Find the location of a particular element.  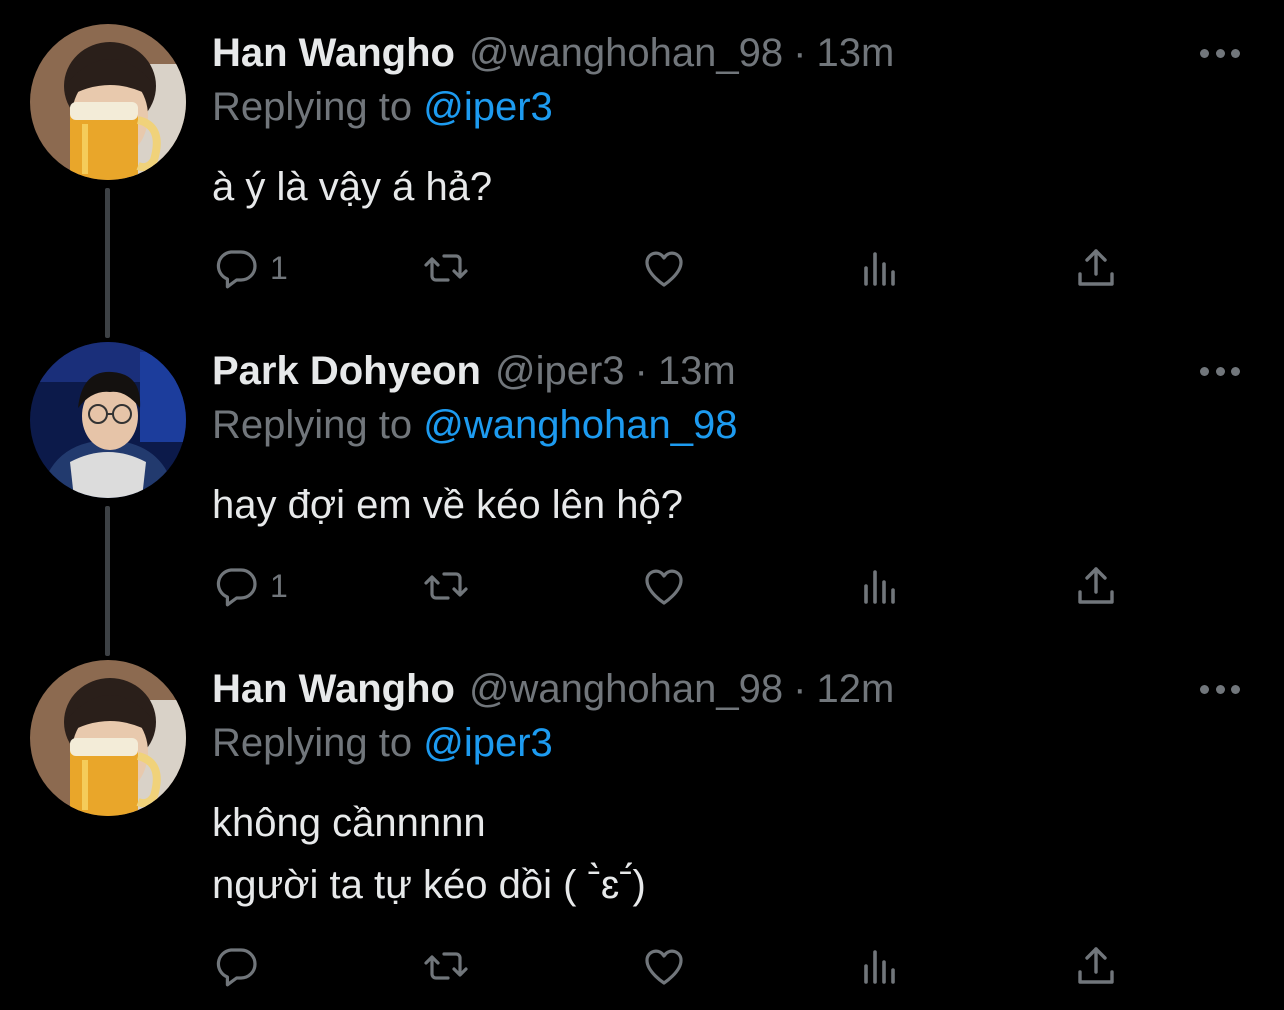

tweet-header: Park Dohyeon @iper3 · 13m is located at coordinates (474, 371).